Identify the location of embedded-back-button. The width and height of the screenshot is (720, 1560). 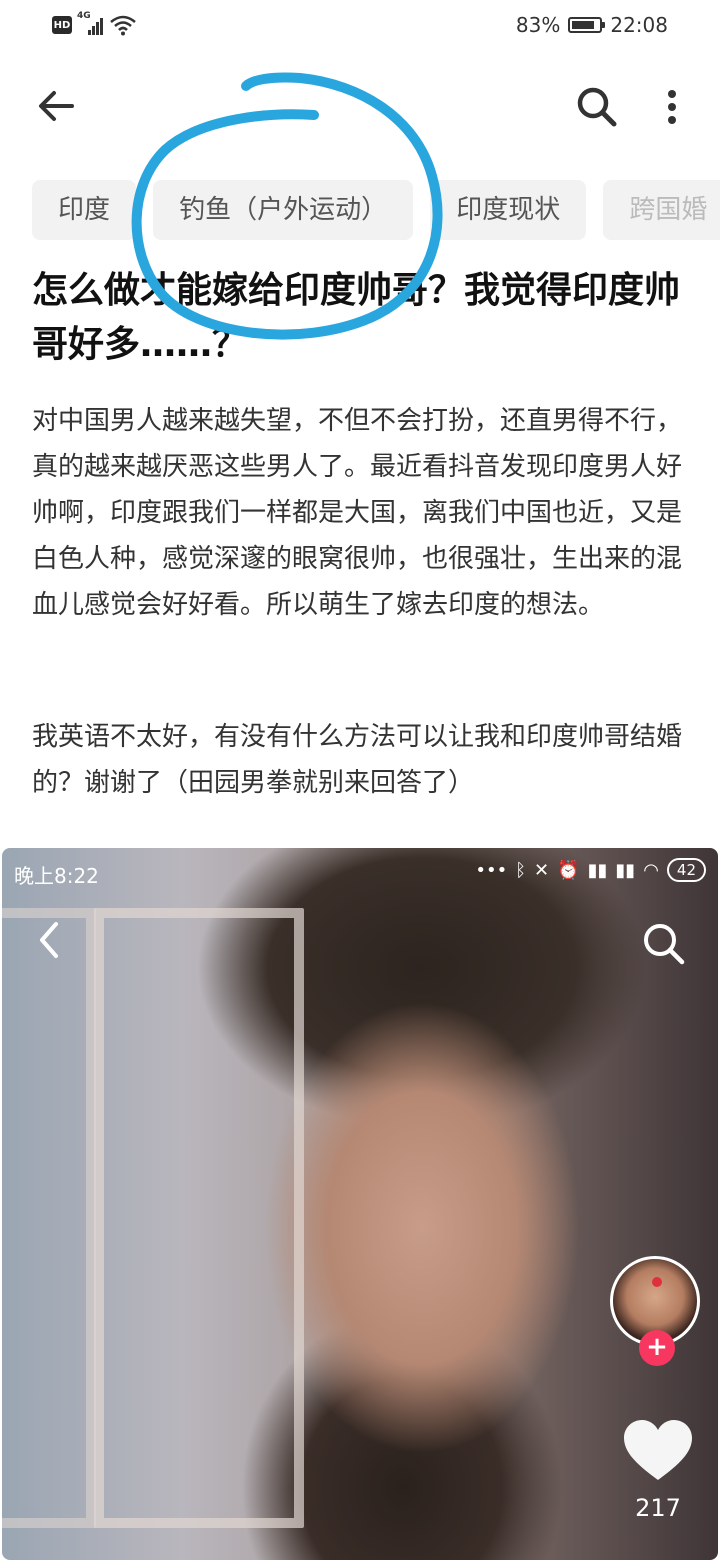
(49, 940).